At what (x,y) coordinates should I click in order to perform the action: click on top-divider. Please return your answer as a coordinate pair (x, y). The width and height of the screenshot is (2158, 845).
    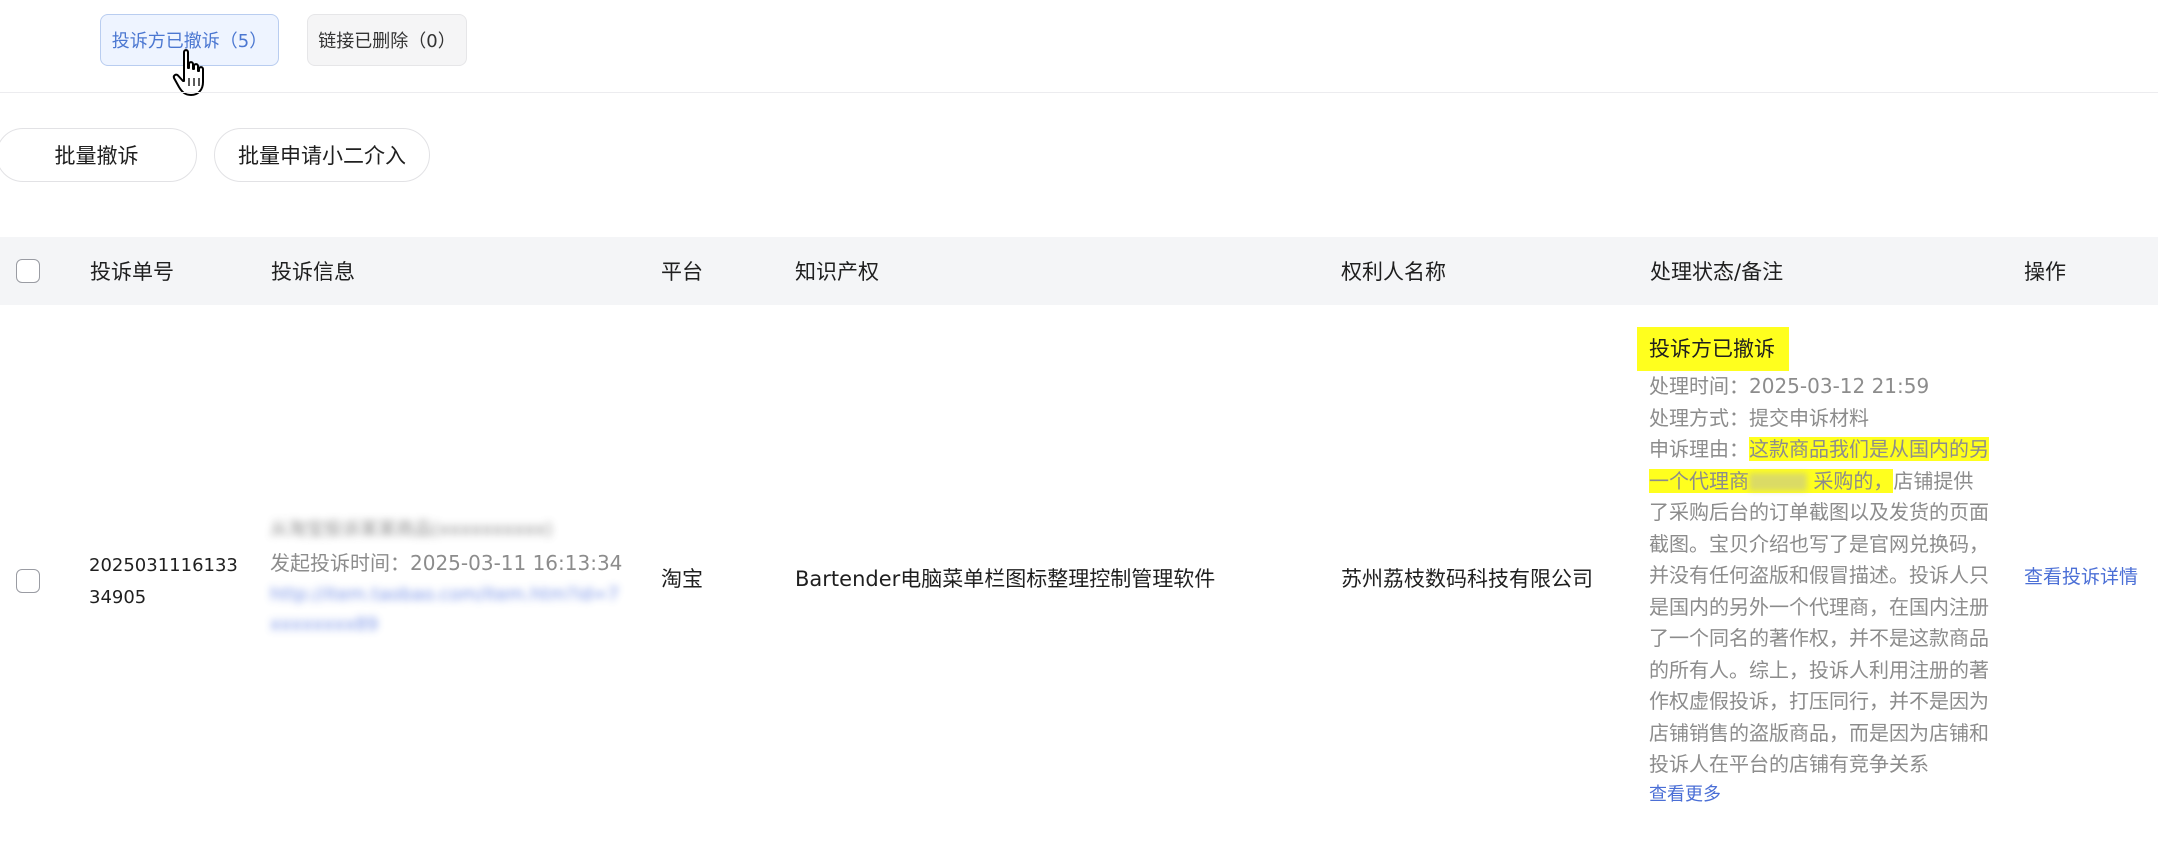
    Looking at the image, I should click on (1079, 92).